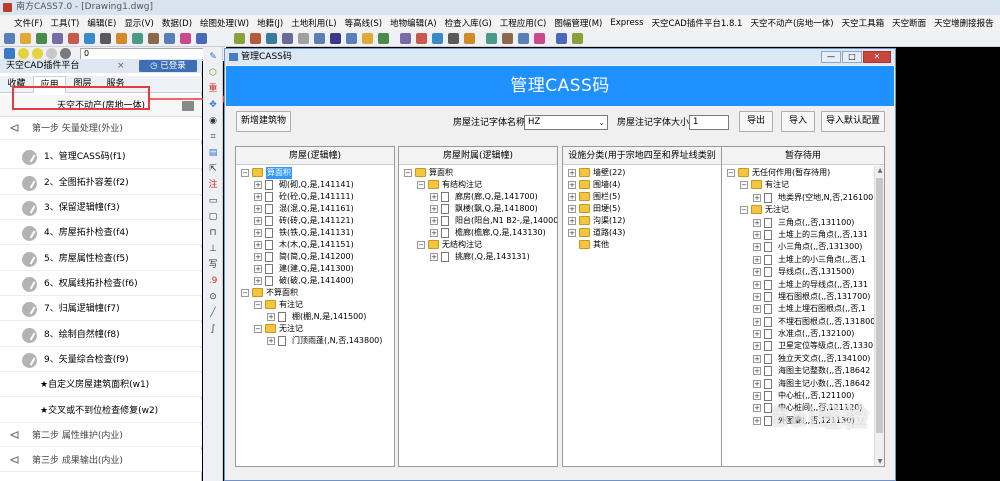 The width and height of the screenshot is (1000, 481). Describe the element at coordinates (315, 221) in the screenshot. I see `tree-node: + 砖(砖,Q,是,141121)` at that location.